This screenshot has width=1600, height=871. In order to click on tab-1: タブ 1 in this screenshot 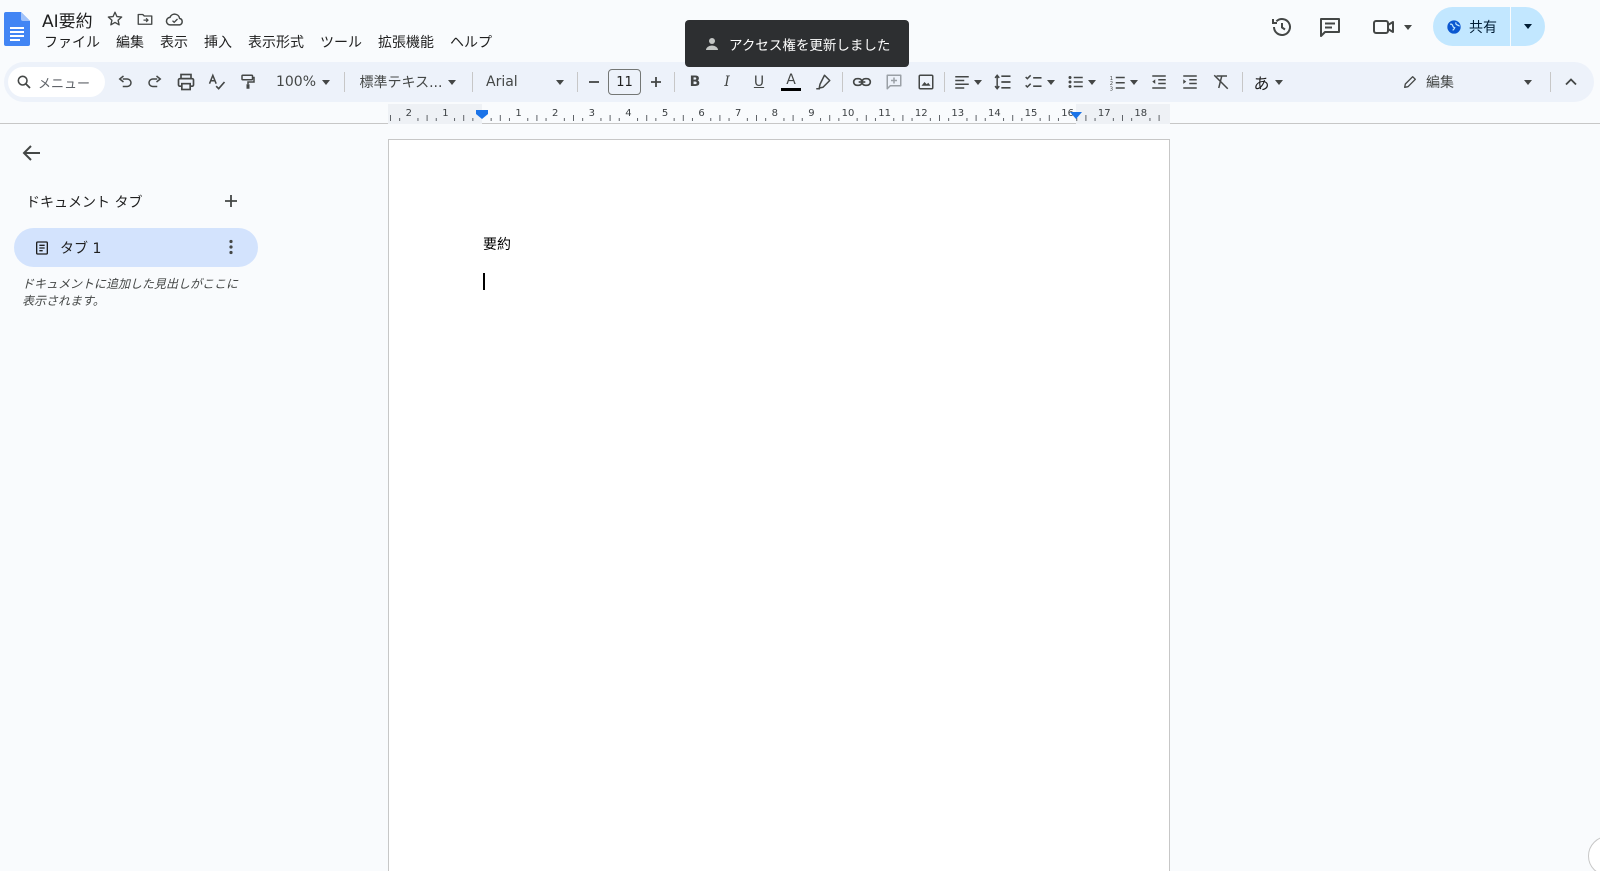, I will do `click(136, 247)`.